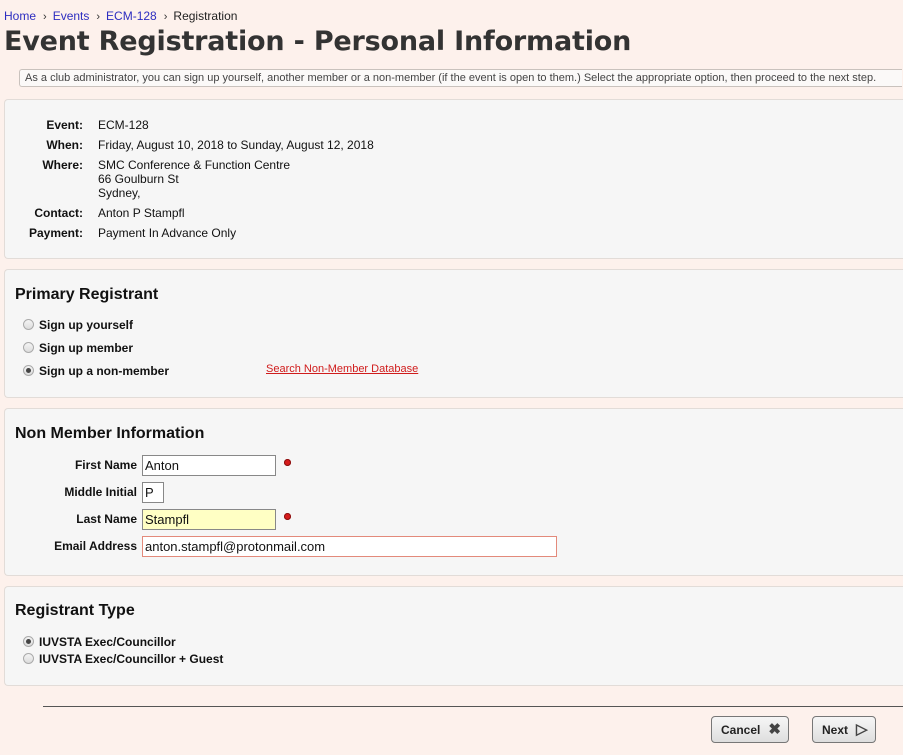 This screenshot has height=755, width=903. What do you see at coordinates (131, 659) in the screenshot?
I see `radio-label: IUVSTA Exec/Councillor + Guest` at bounding box center [131, 659].